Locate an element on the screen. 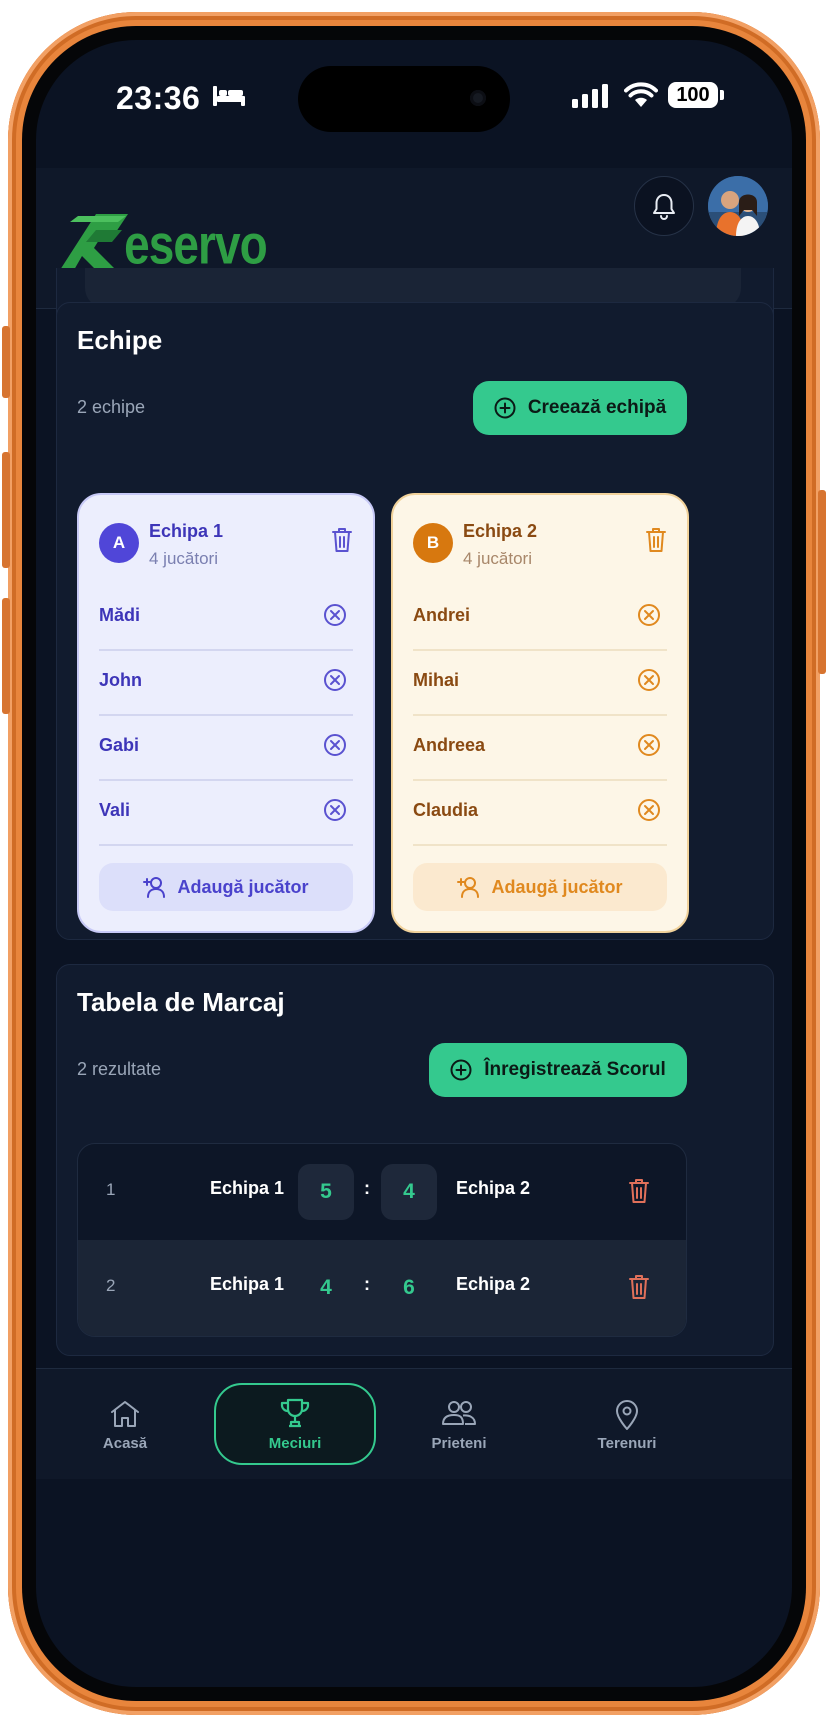  score-value-team2: 4 is located at coordinates (409, 1192).